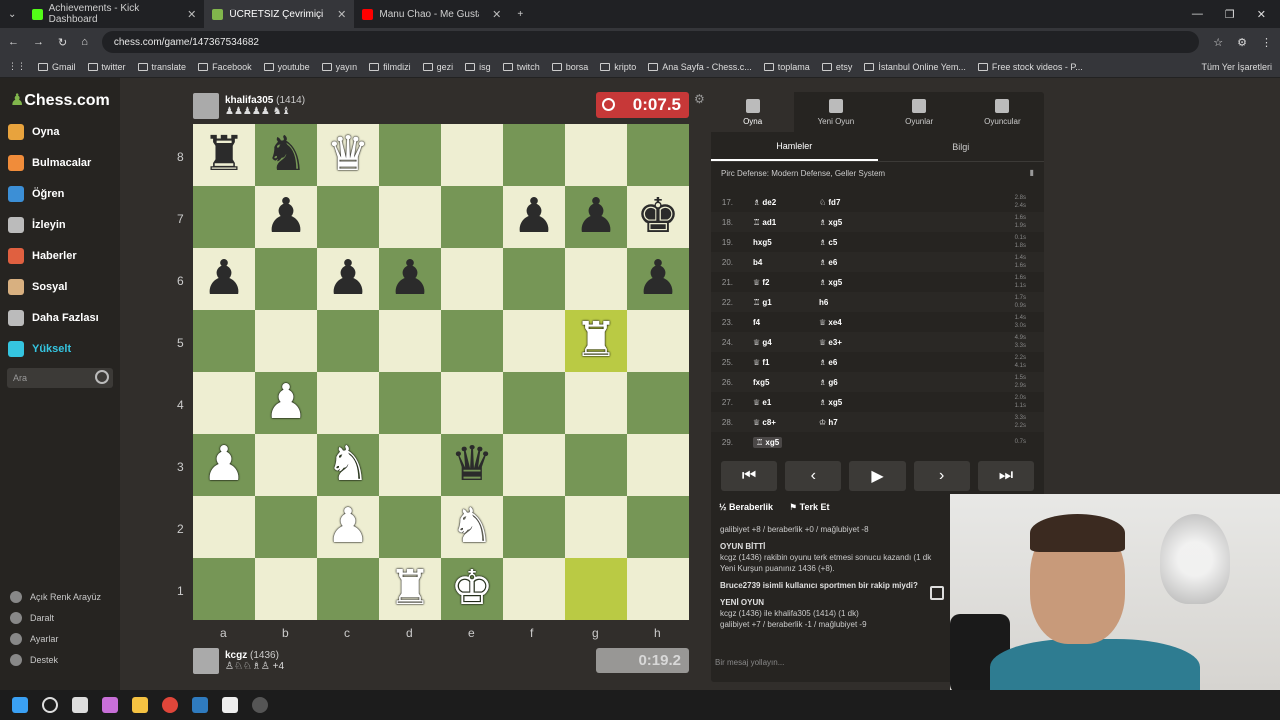 The image size is (1280, 720). I want to click on sidebar-item-i̇zleyin: İzleyin, so click(37, 225).